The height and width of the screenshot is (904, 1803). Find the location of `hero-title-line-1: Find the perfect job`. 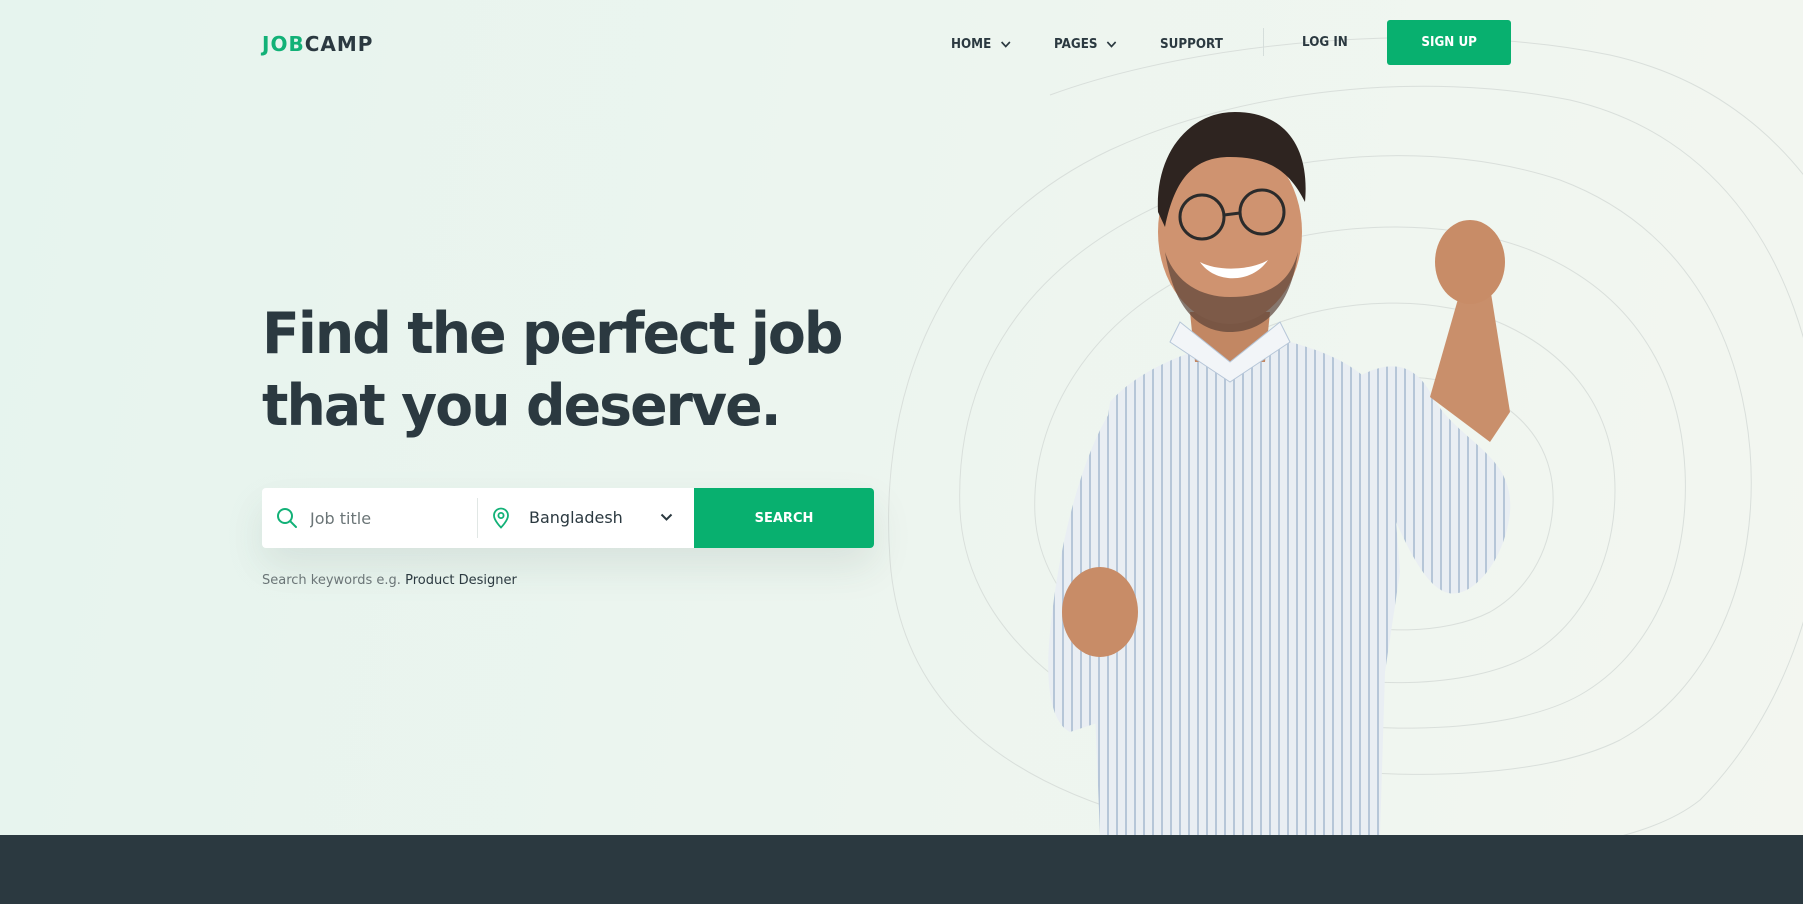

hero-title-line-1: Find the perfect job is located at coordinates (552, 334).